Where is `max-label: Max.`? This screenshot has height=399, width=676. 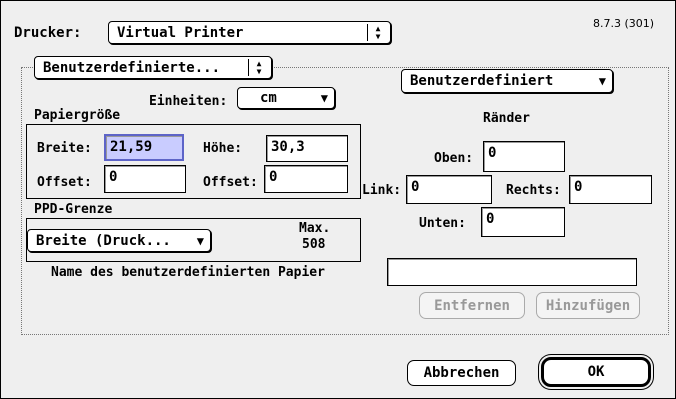 max-label: Max. is located at coordinates (315, 228).